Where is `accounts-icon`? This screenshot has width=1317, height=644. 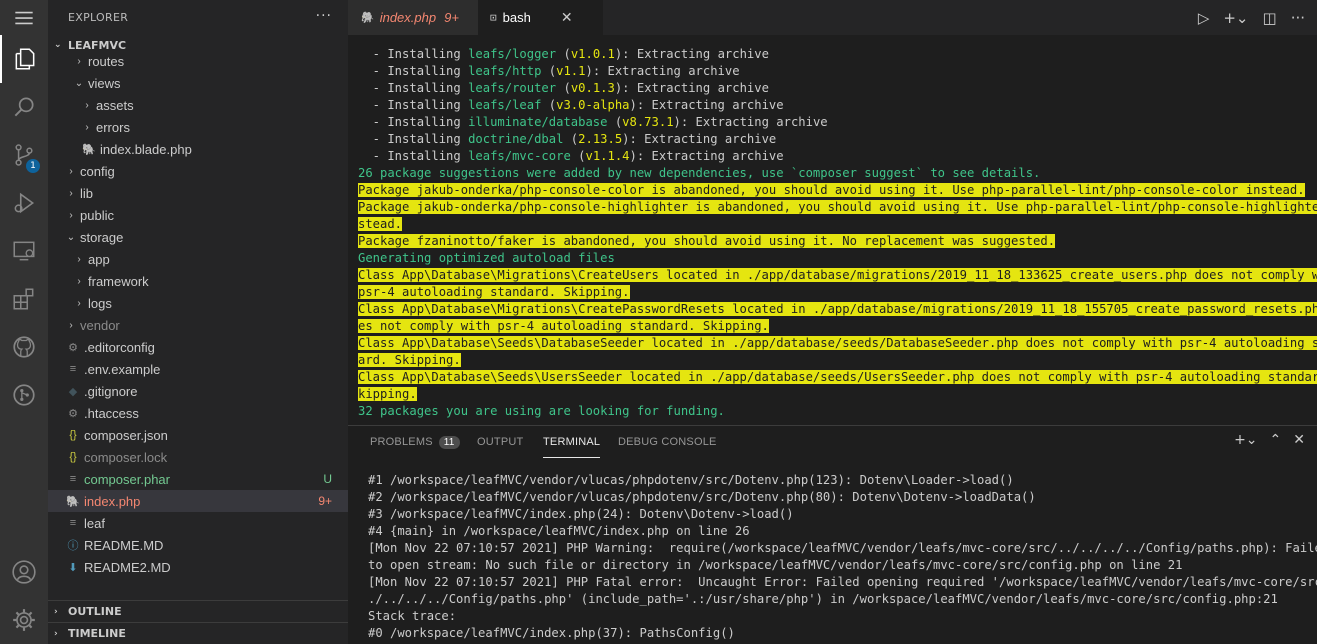
accounts-icon is located at coordinates (24, 572).